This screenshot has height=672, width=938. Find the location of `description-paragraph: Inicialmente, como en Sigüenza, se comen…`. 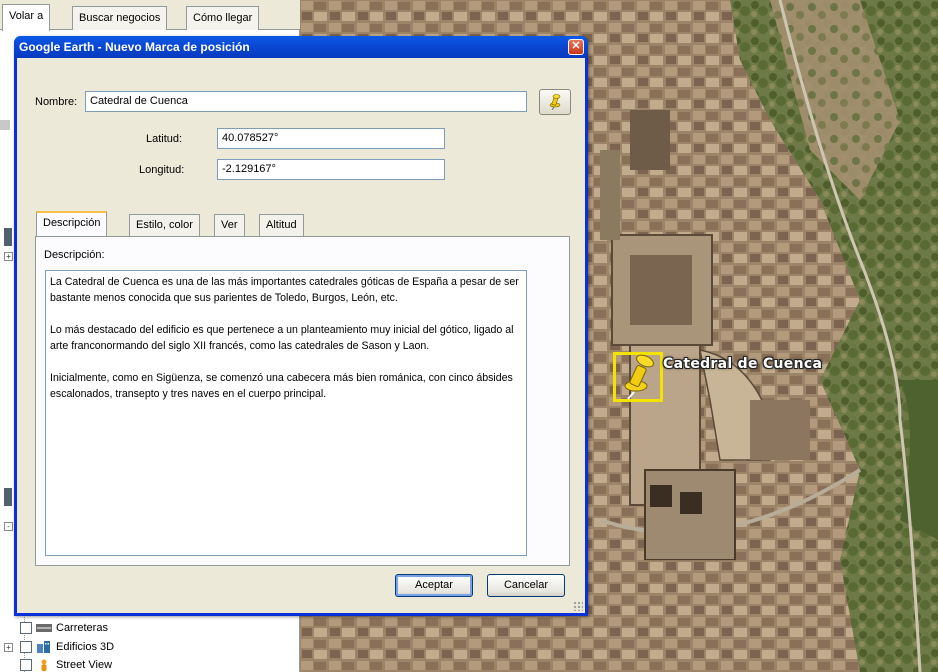

description-paragraph: Inicialmente, como en Sigüenza, se comen… is located at coordinates (281, 386).